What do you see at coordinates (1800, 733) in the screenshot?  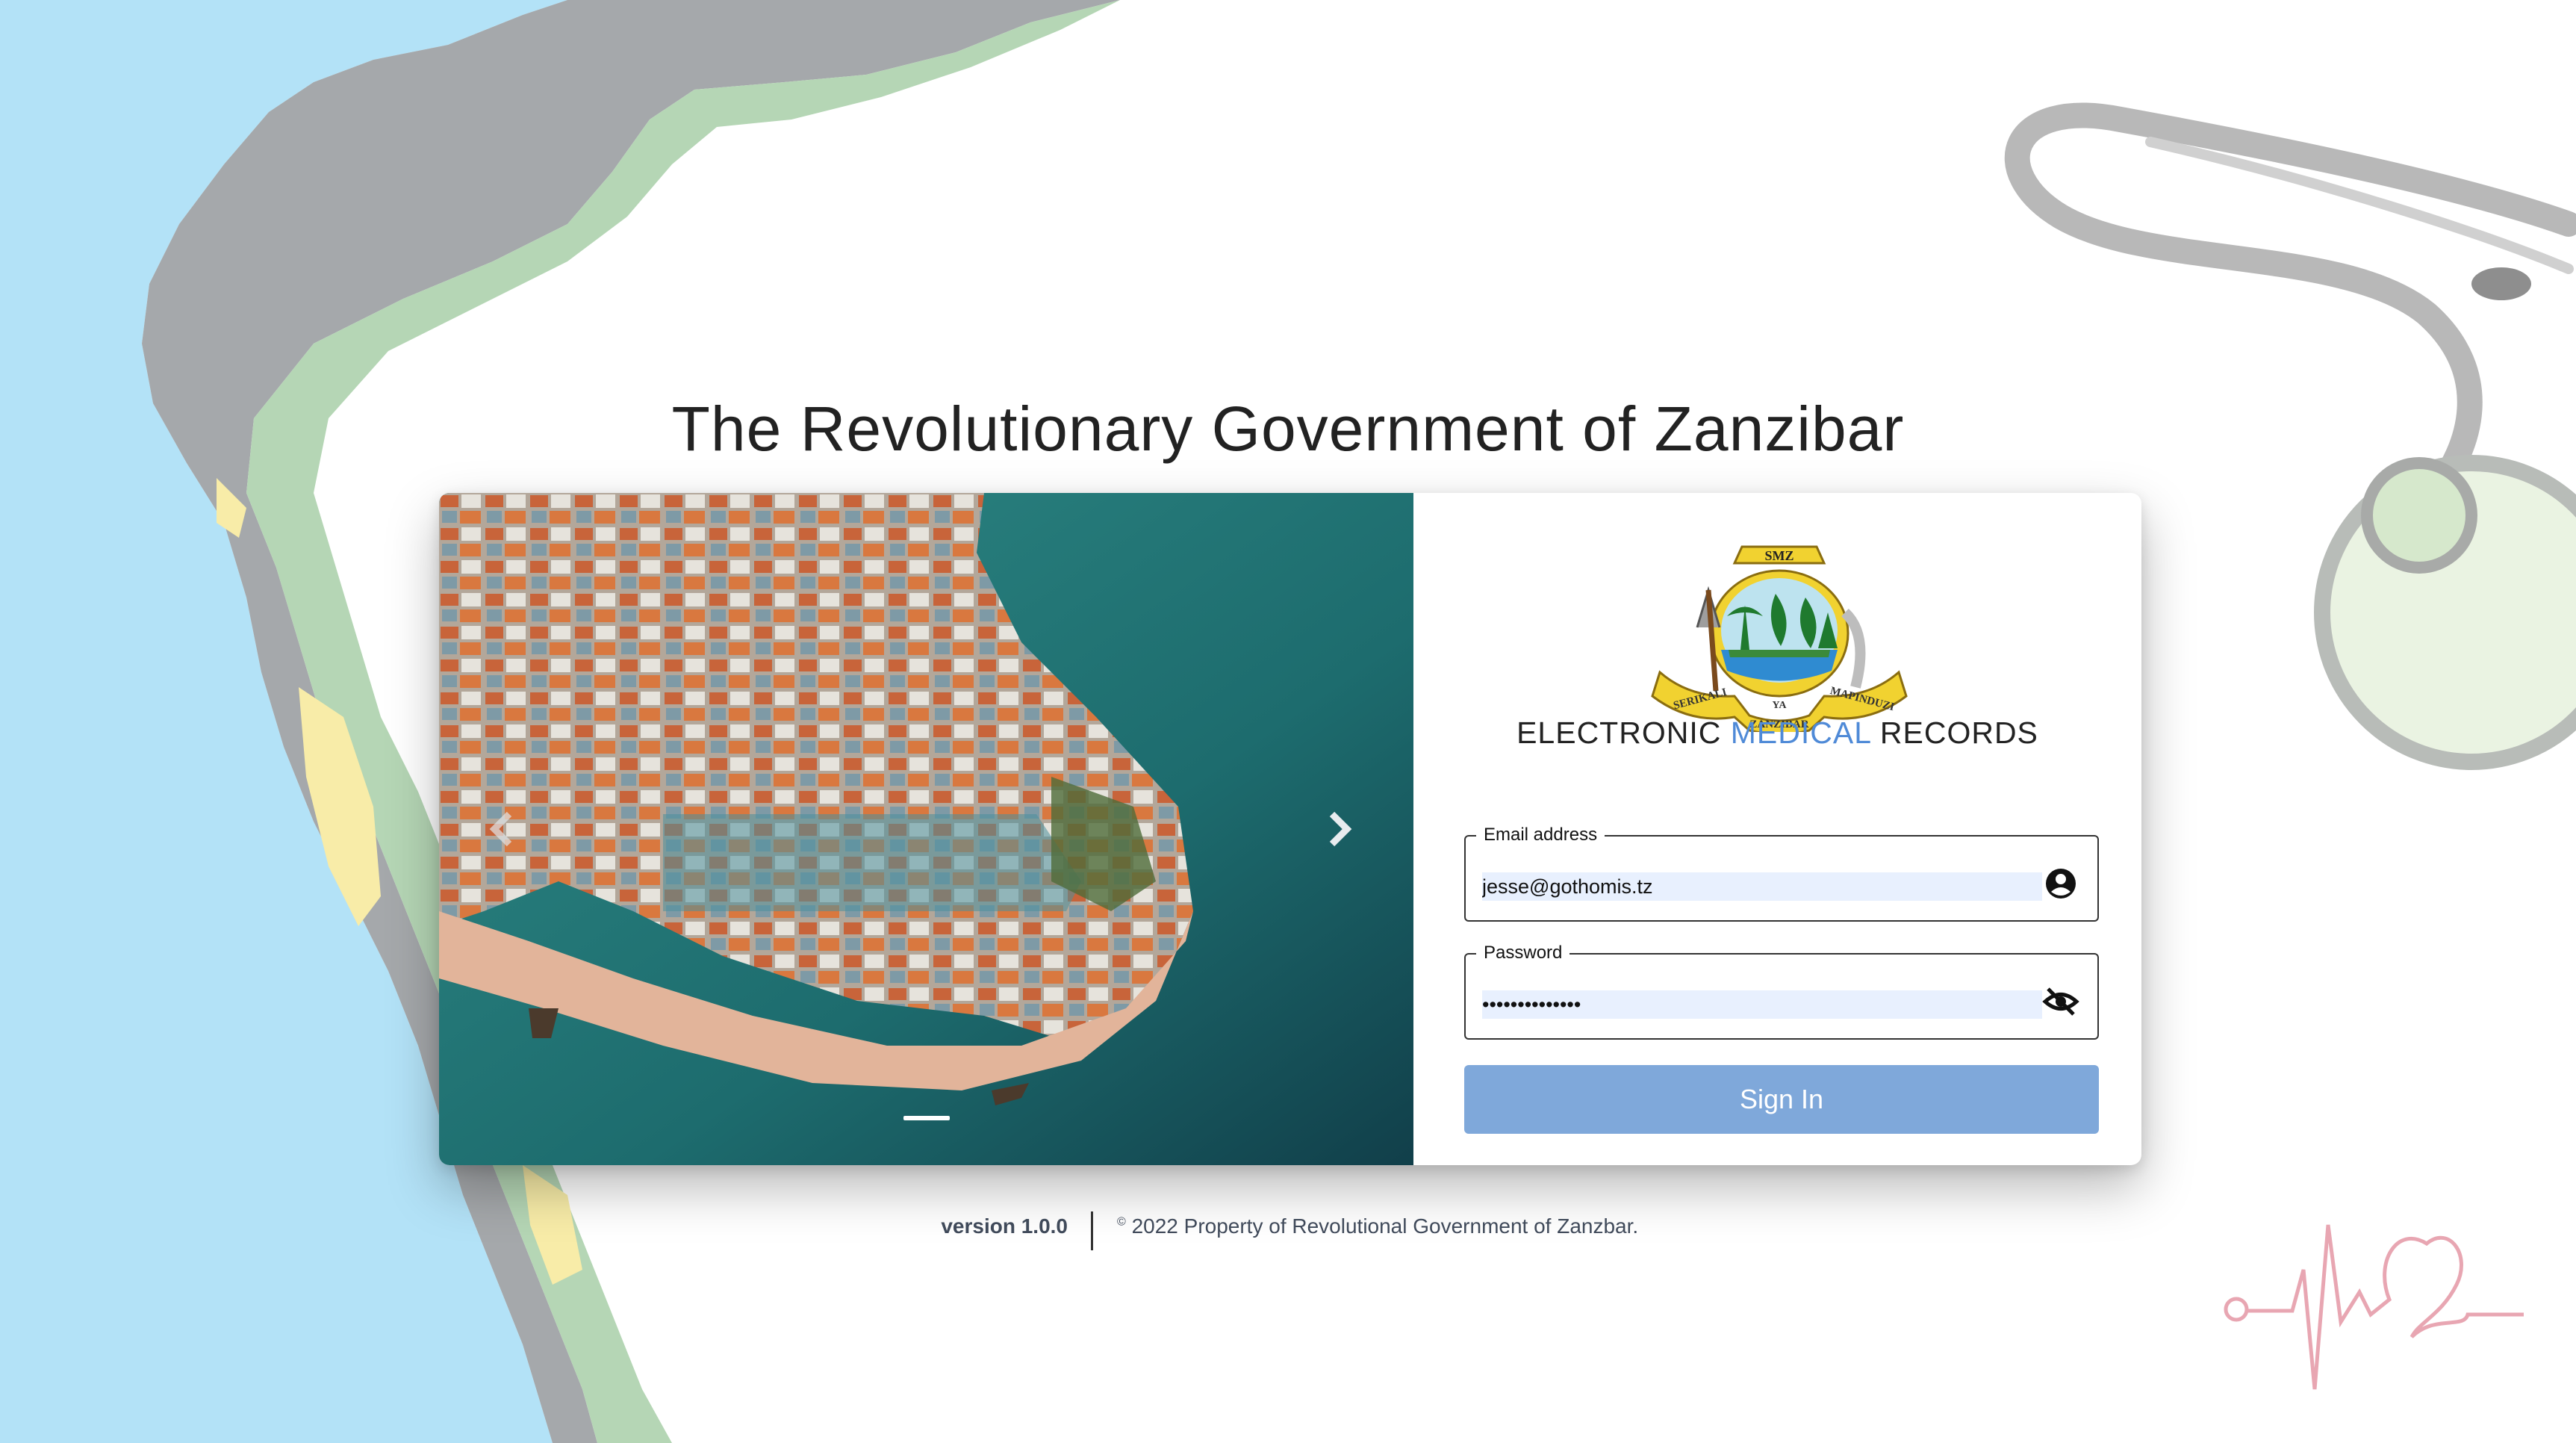 I see `app-title-accent: MEDICAL` at bounding box center [1800, 733].